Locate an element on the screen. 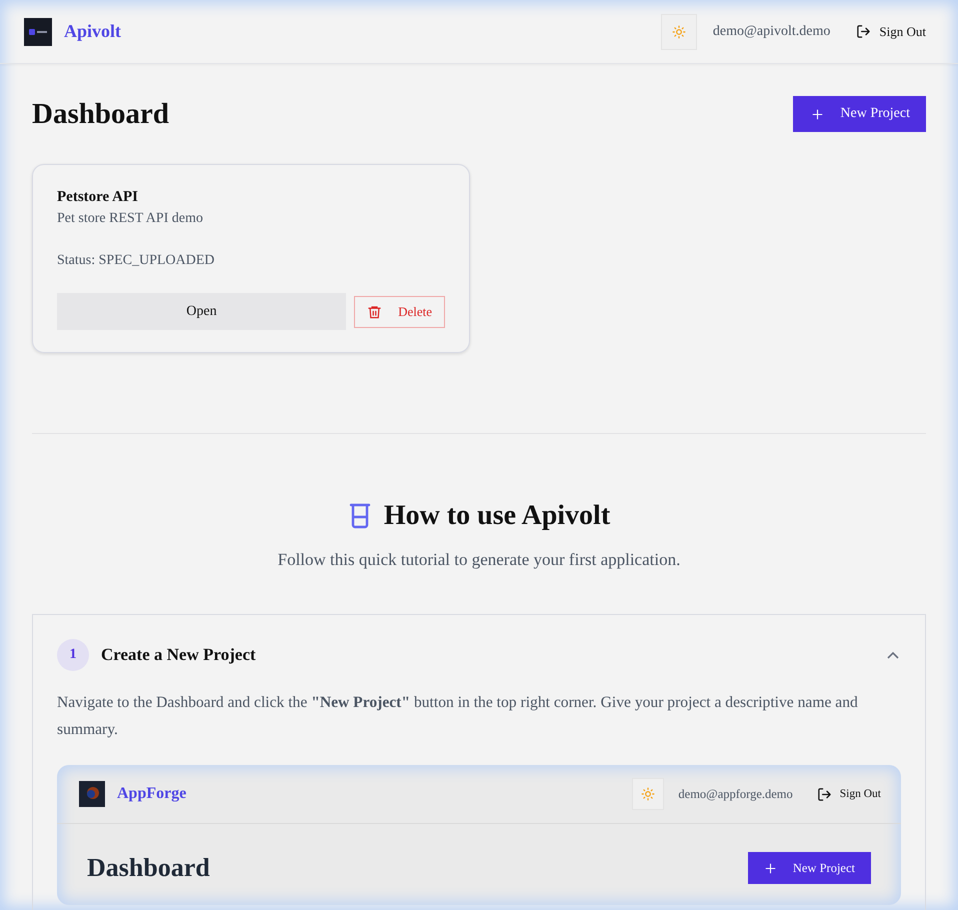 The image size is (958, 910). user-email: demo@appforge.demo is located at coordinates (735, 794).